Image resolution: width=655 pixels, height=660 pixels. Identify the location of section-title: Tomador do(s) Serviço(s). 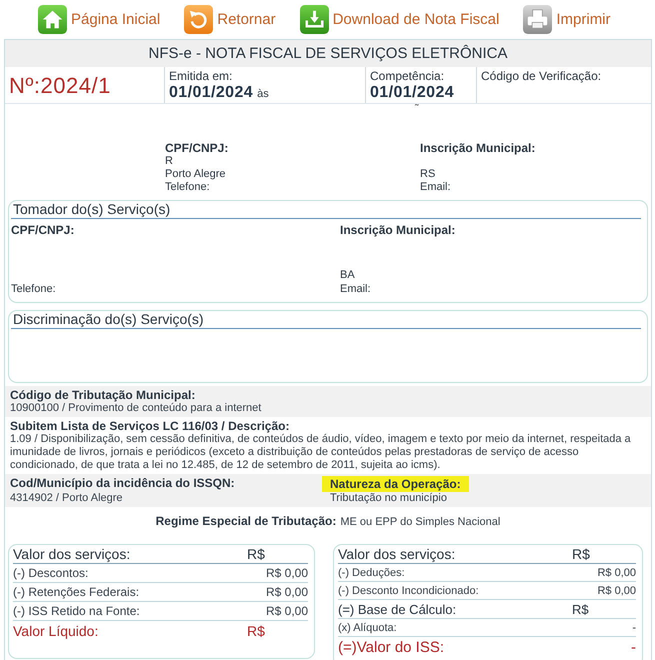
(326, 210).